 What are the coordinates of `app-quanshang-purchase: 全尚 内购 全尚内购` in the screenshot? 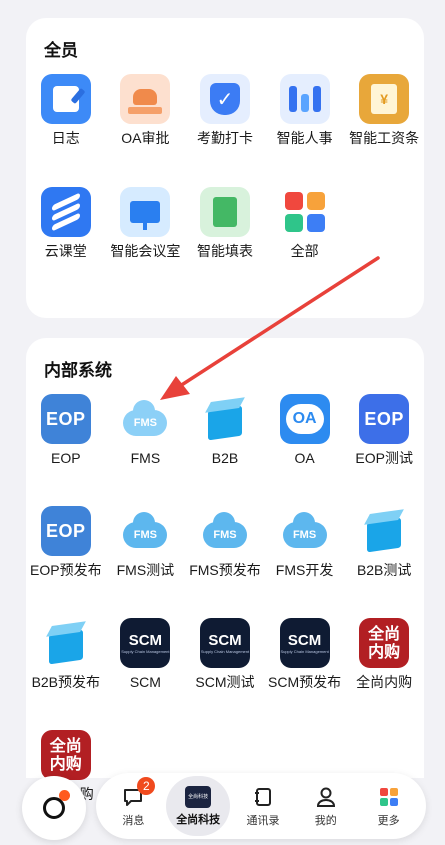 It's located at (384, 674).